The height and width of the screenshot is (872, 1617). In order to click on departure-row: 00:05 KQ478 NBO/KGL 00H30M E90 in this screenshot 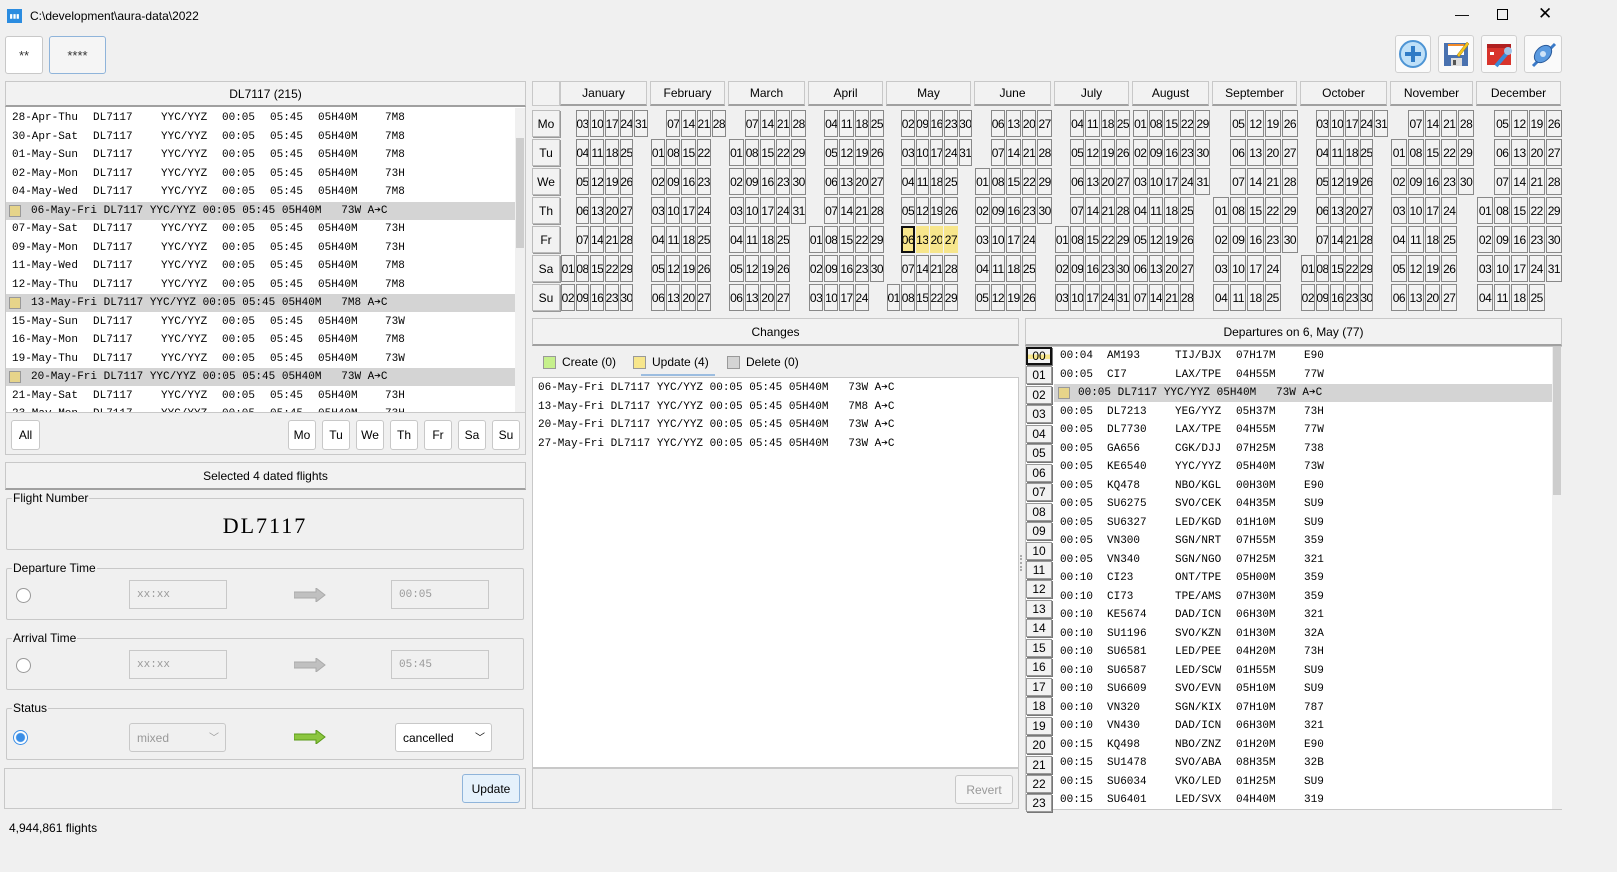, I will do `click(1303, 486)`.